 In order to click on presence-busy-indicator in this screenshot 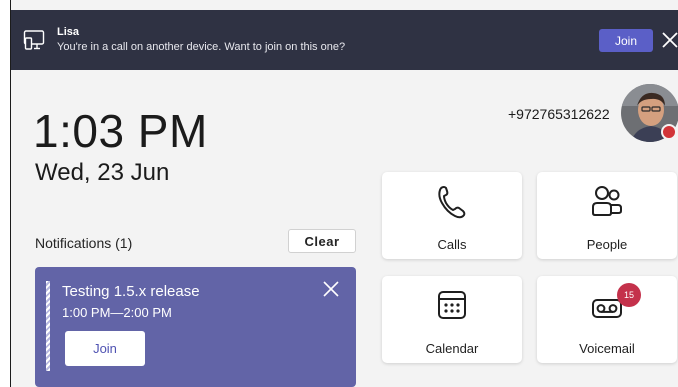, I will do `click(669, 132)`.